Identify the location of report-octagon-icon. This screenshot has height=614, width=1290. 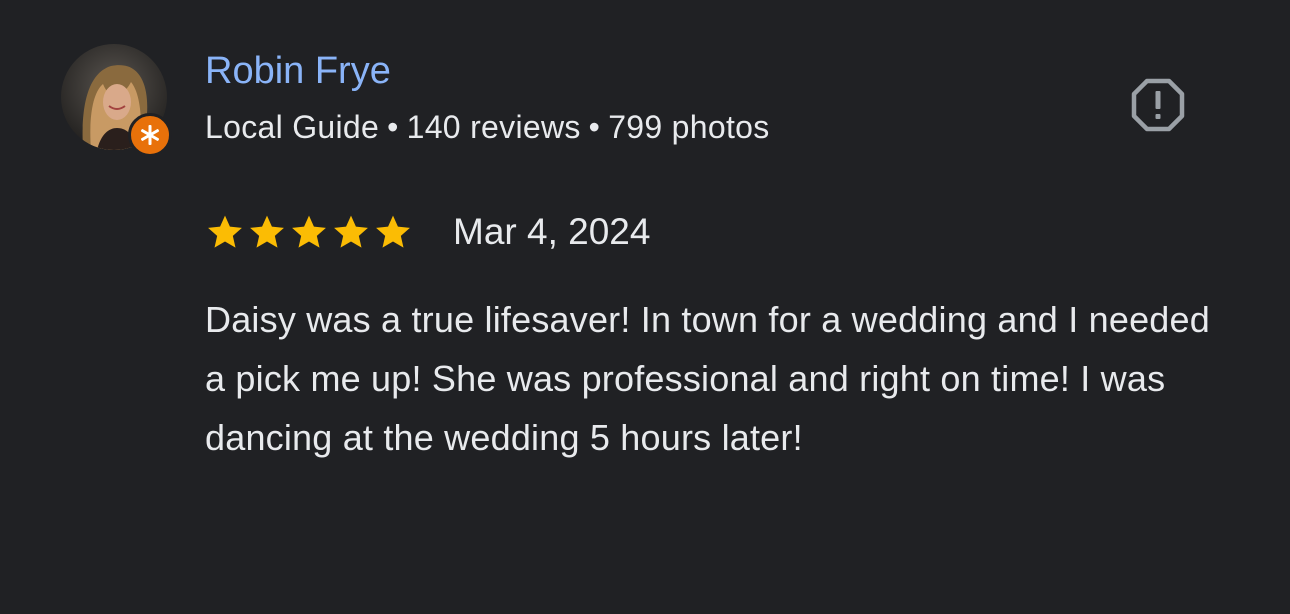
(1158, 105).